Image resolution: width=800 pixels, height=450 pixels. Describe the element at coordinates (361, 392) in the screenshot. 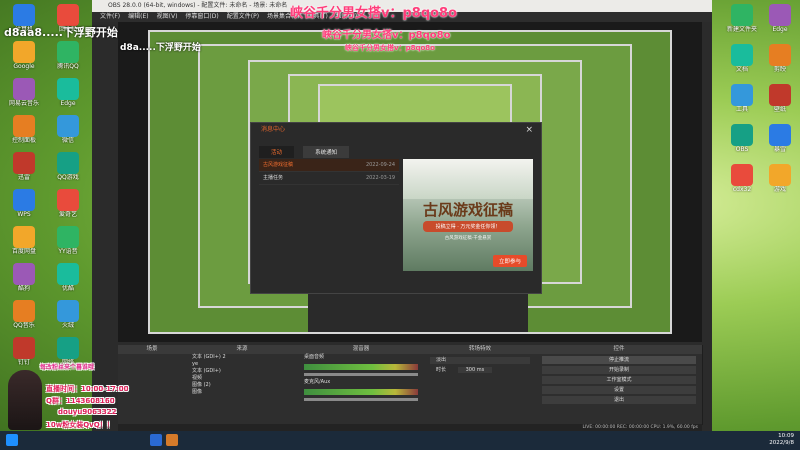

I see `mic-audio-meter` at that location.